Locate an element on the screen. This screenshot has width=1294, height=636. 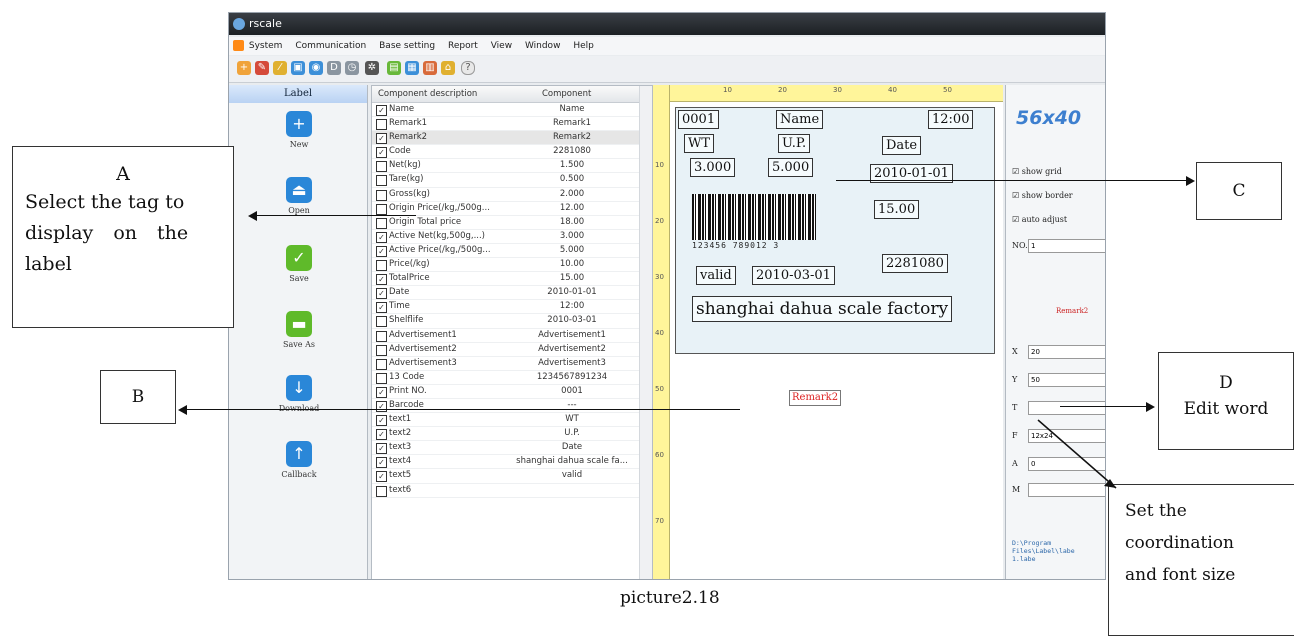
component-row: Advertisement1 Advertisement1 is located at coordinates (512, 336).